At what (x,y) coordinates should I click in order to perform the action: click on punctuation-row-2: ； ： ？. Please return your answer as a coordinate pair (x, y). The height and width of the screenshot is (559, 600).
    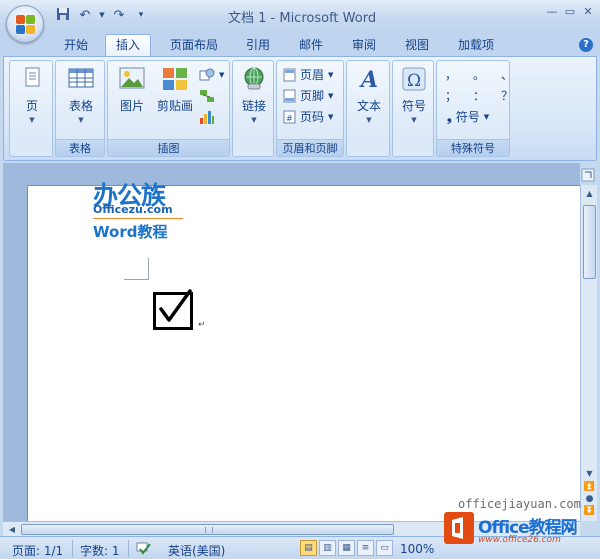
    Looking at the image, I should click on (479, 96).